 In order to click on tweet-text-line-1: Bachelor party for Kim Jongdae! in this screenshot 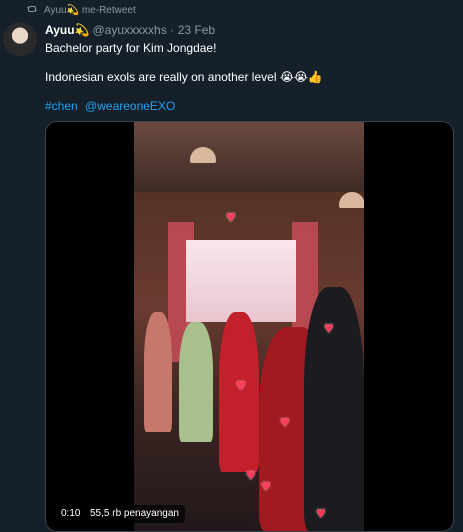, I will do `click(131, 48)`.